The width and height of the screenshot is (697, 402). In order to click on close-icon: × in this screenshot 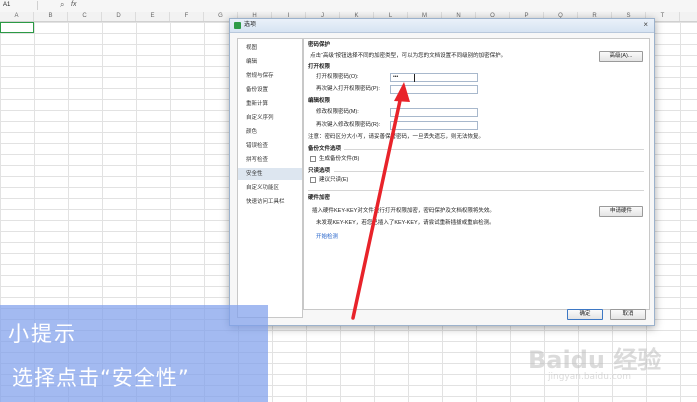, I will do `click(645, 24)`.